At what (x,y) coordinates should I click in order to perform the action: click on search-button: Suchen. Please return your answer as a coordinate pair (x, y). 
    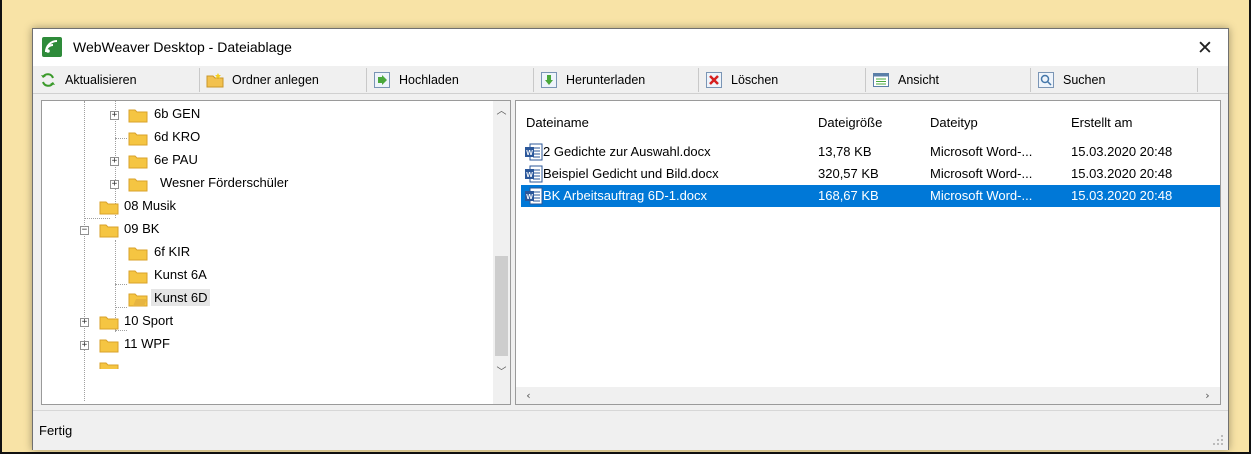
    Looking at the image, I should click on (1114, 80).